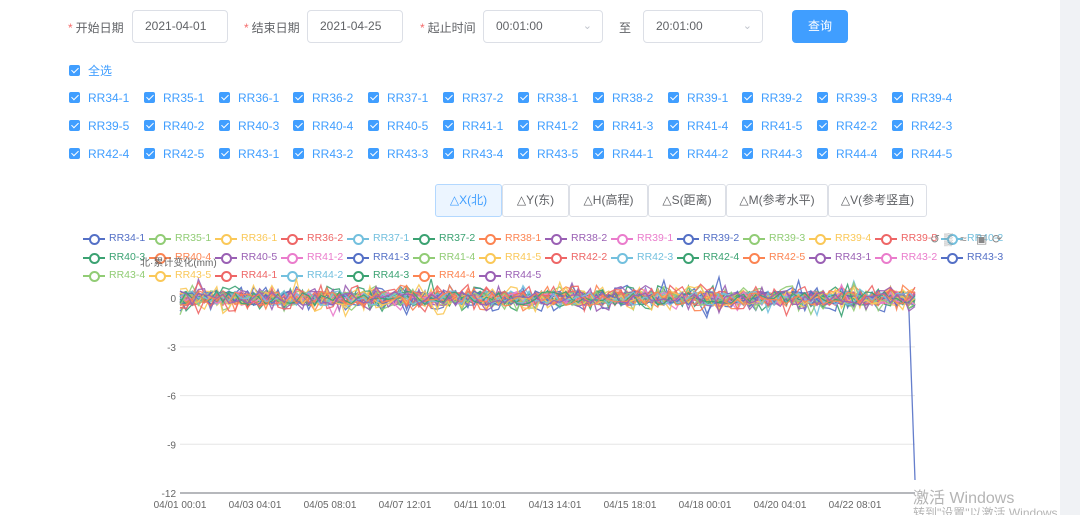 The height and width of the screenshot is (515, 1080). Describe the element at coordinates (543, 26) in the screenshot. I see `start-time-select: 00:01:00 ⌄` at that location.